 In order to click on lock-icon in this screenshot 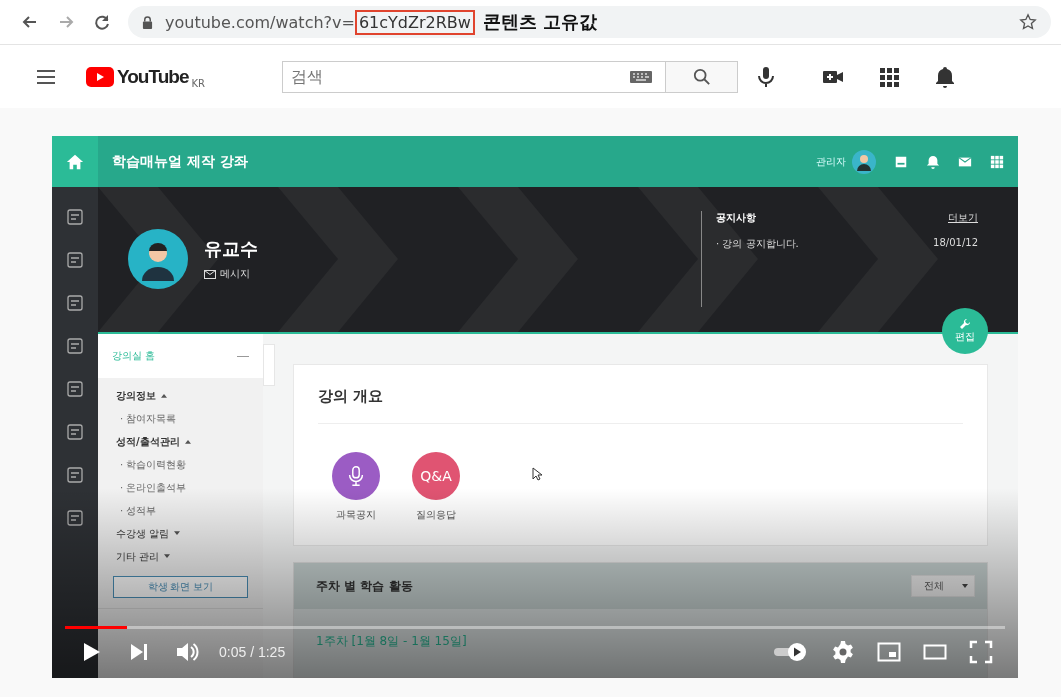, I will do `click(147, 22)`.